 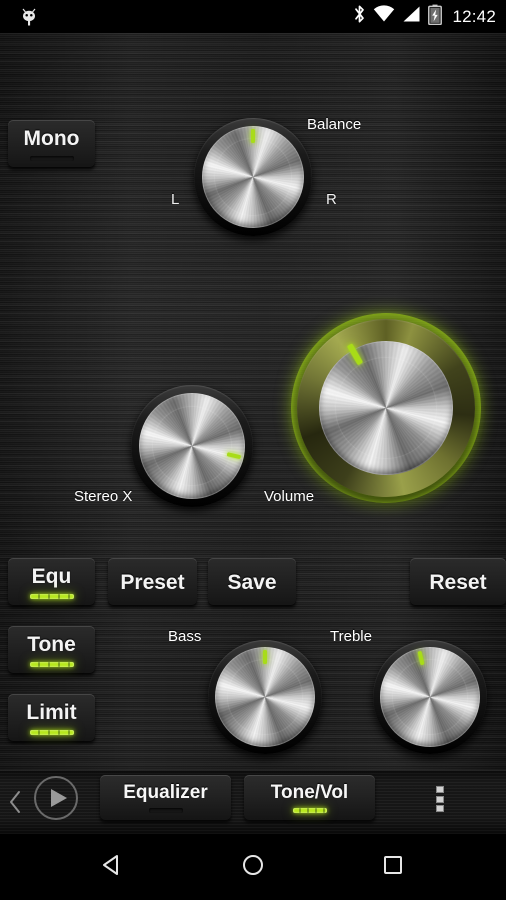 I want to click on recents-square-icon, so click(x=393, y=867).